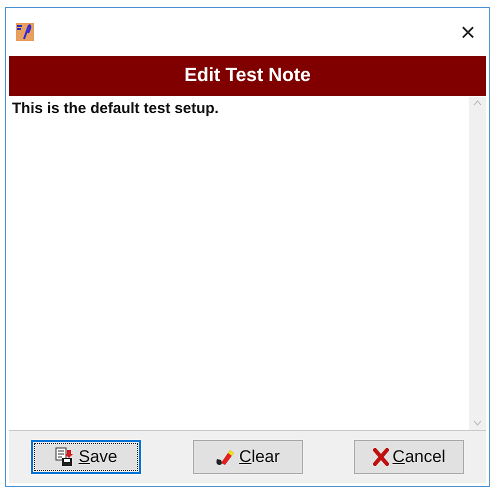 Image resolution: width=490 pixels, height=489 pixels. What do you see at coordinates (380, 457) in the screenshot?
I see `cross-icon` at bounding box center [380, 457].